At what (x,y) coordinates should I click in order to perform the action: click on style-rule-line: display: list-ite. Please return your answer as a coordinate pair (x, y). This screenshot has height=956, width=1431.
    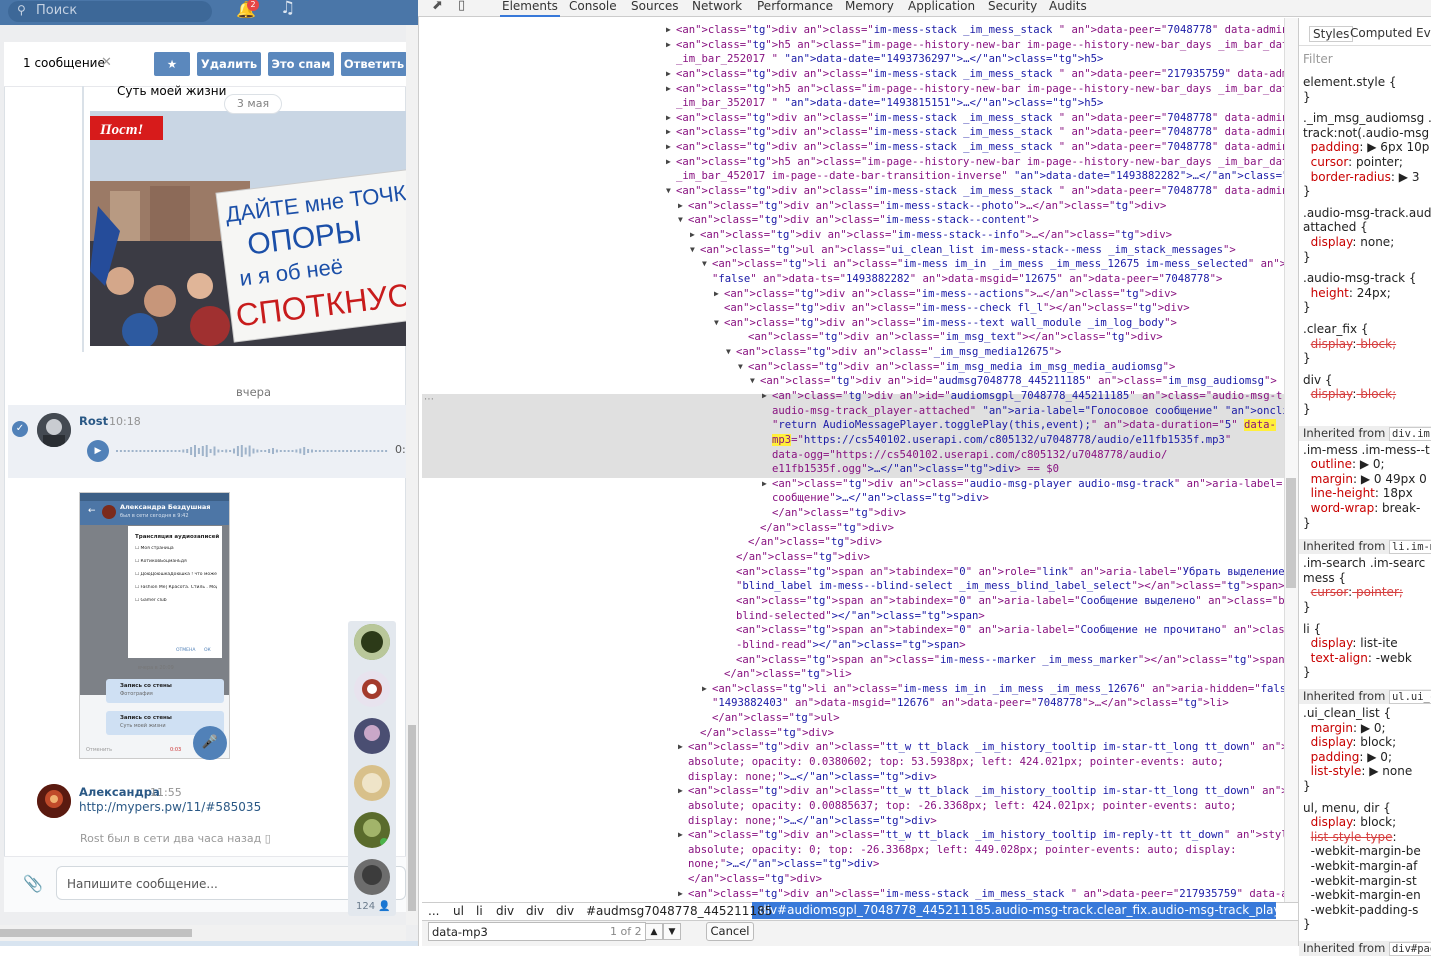
    Looking at the image, I should click on (1350, 643).